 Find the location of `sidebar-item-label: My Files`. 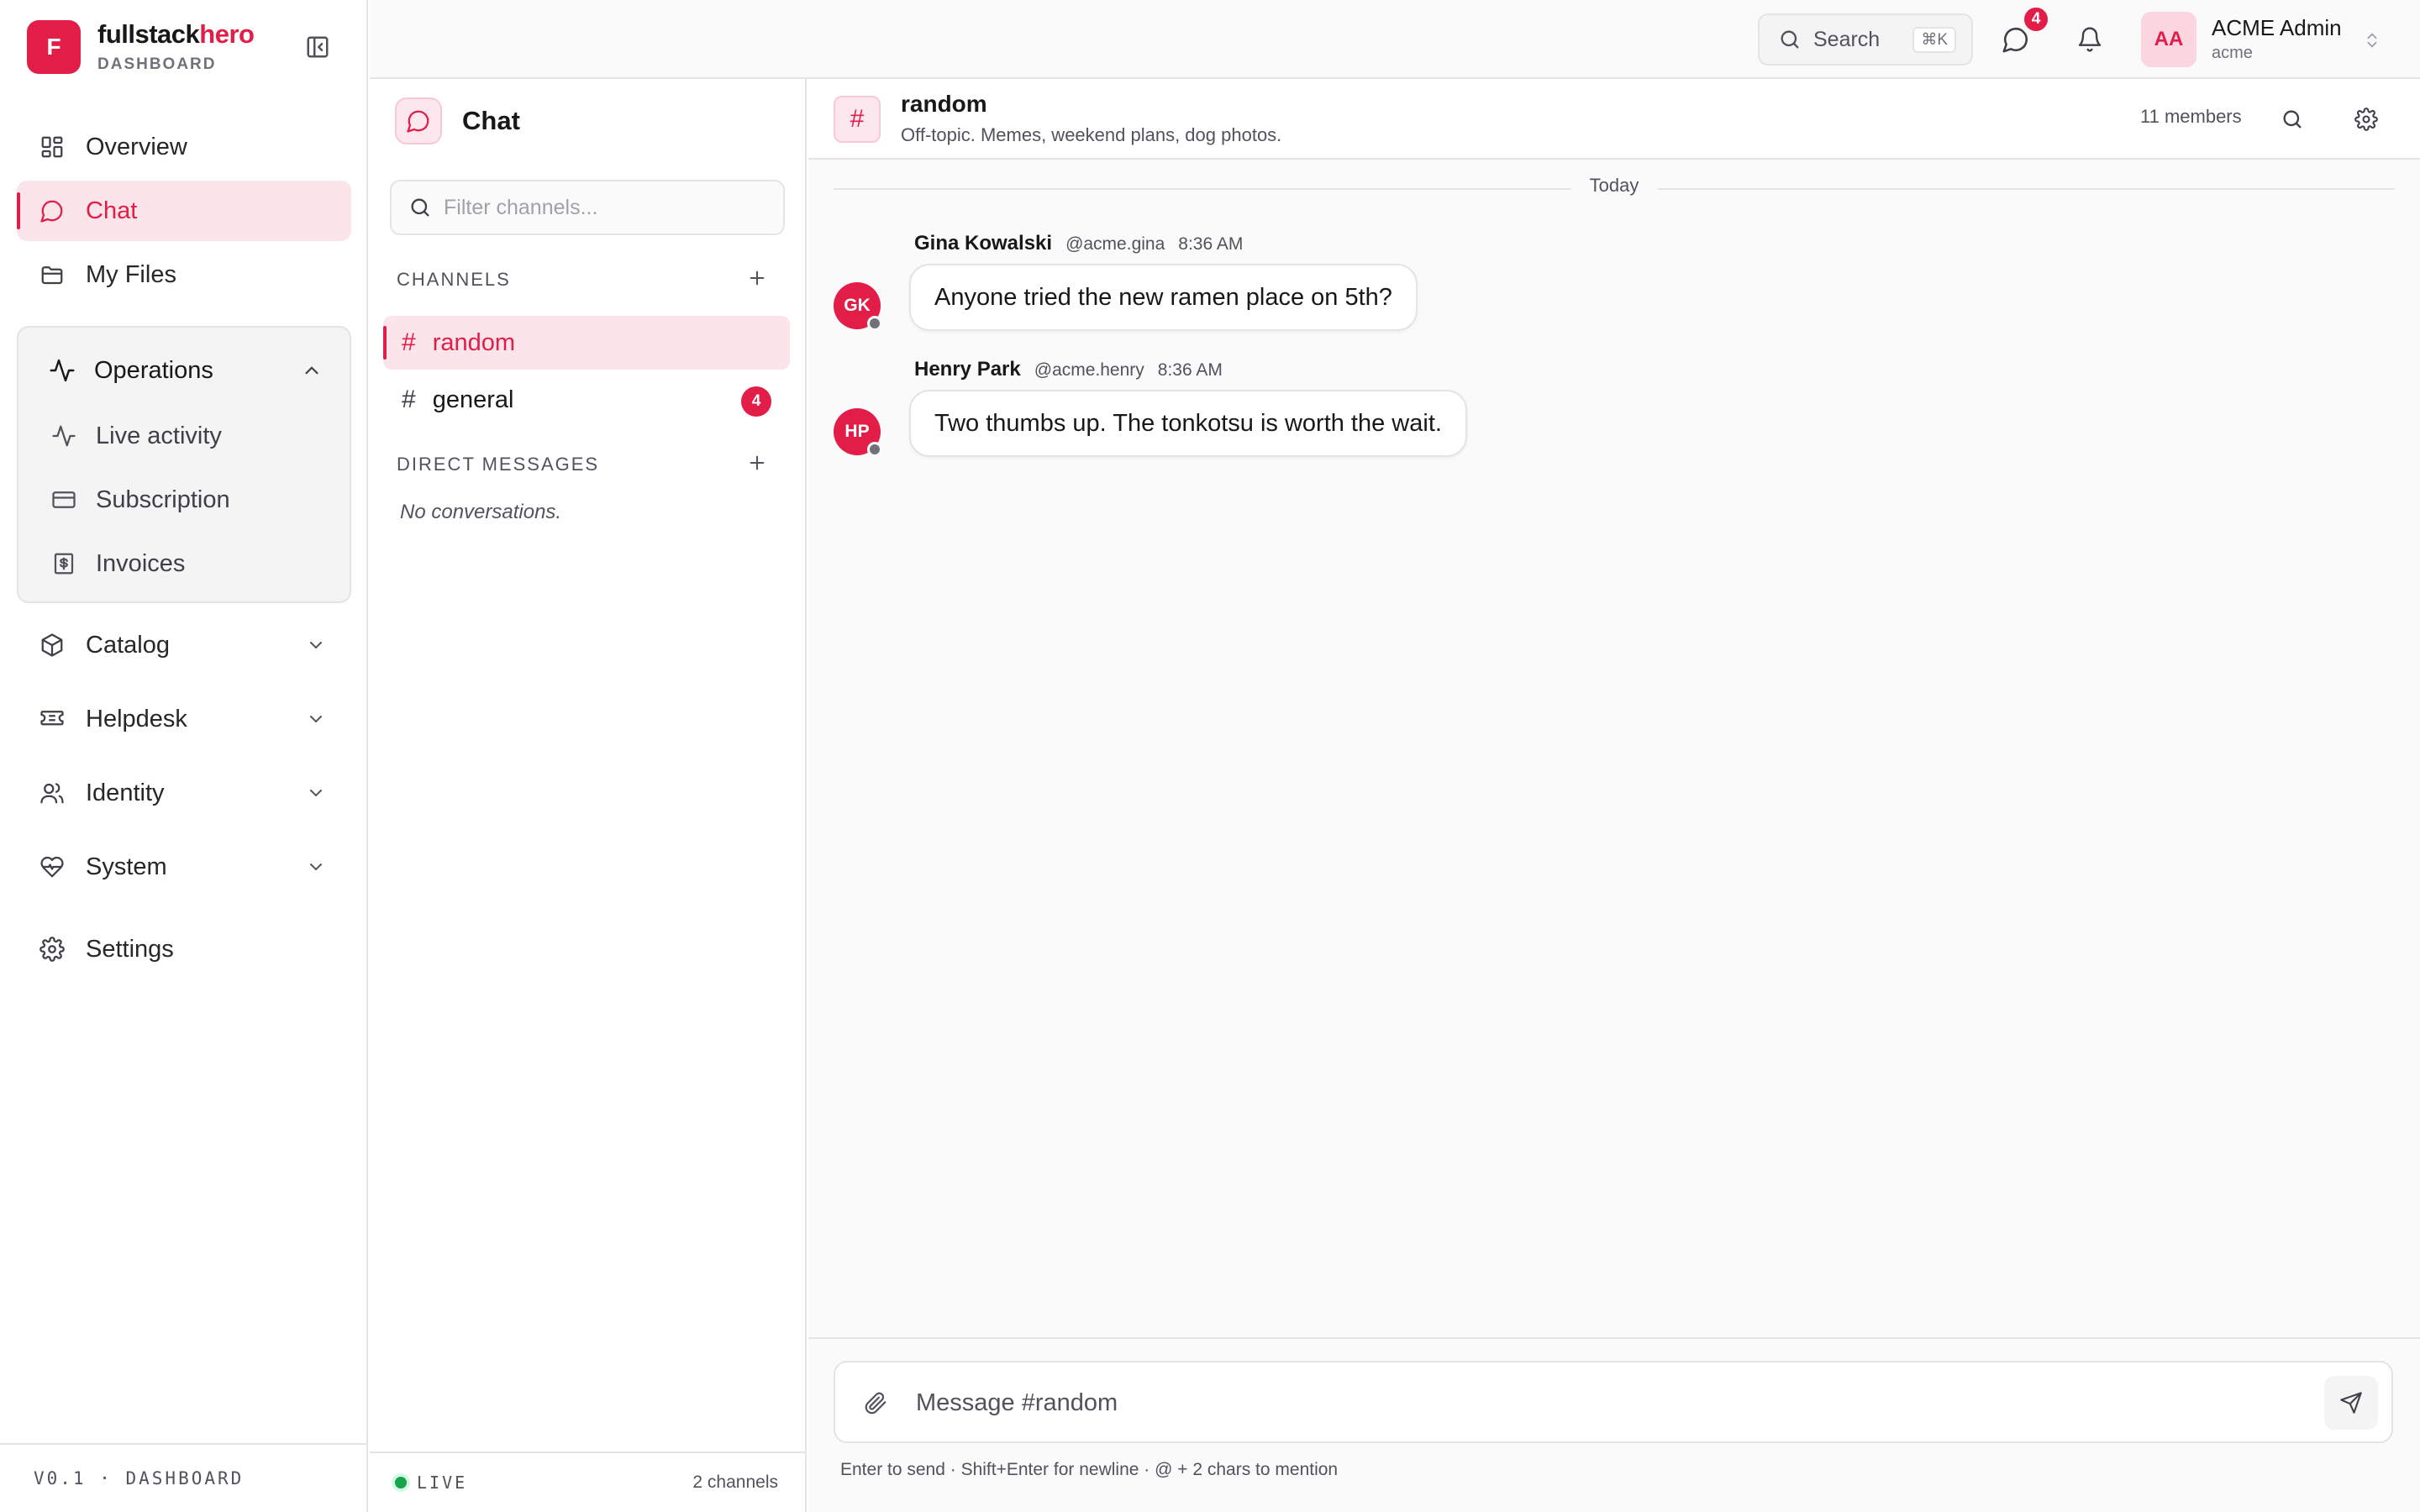

sidebar-item-label: My Files is located at coordinates (131, 274).